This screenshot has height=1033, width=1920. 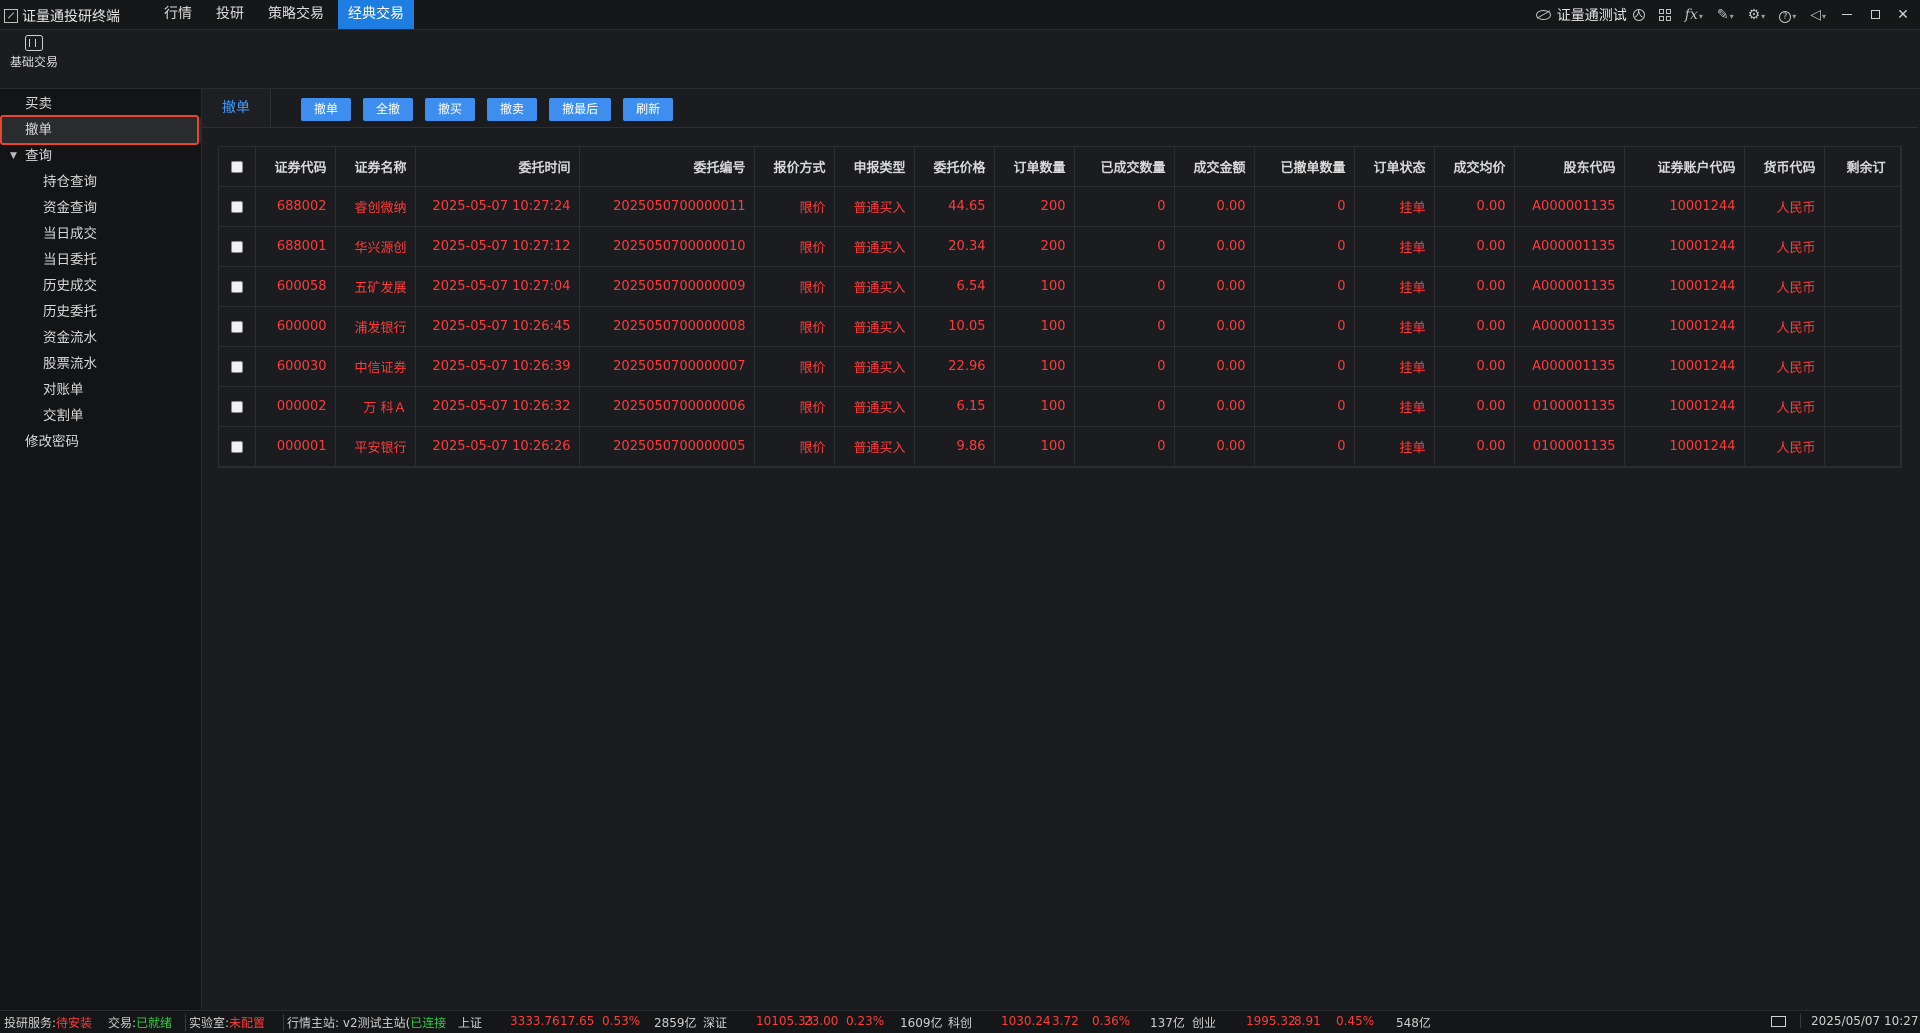 I want to click on quote-server-status: 行情主站: v2测试主站(已连接, so click(x=364, y=1022).